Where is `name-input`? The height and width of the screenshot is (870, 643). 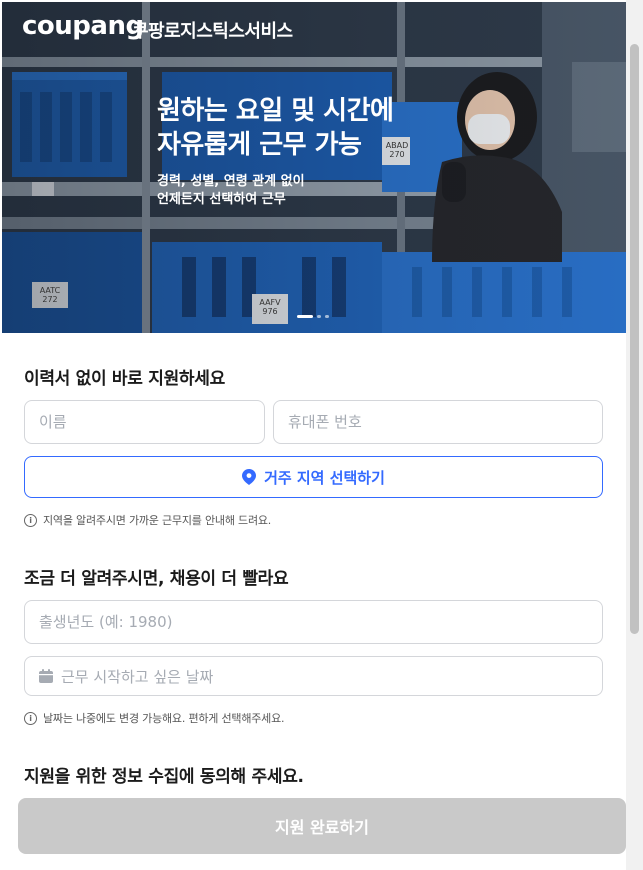 name-input is located at coordinates (144, 422).